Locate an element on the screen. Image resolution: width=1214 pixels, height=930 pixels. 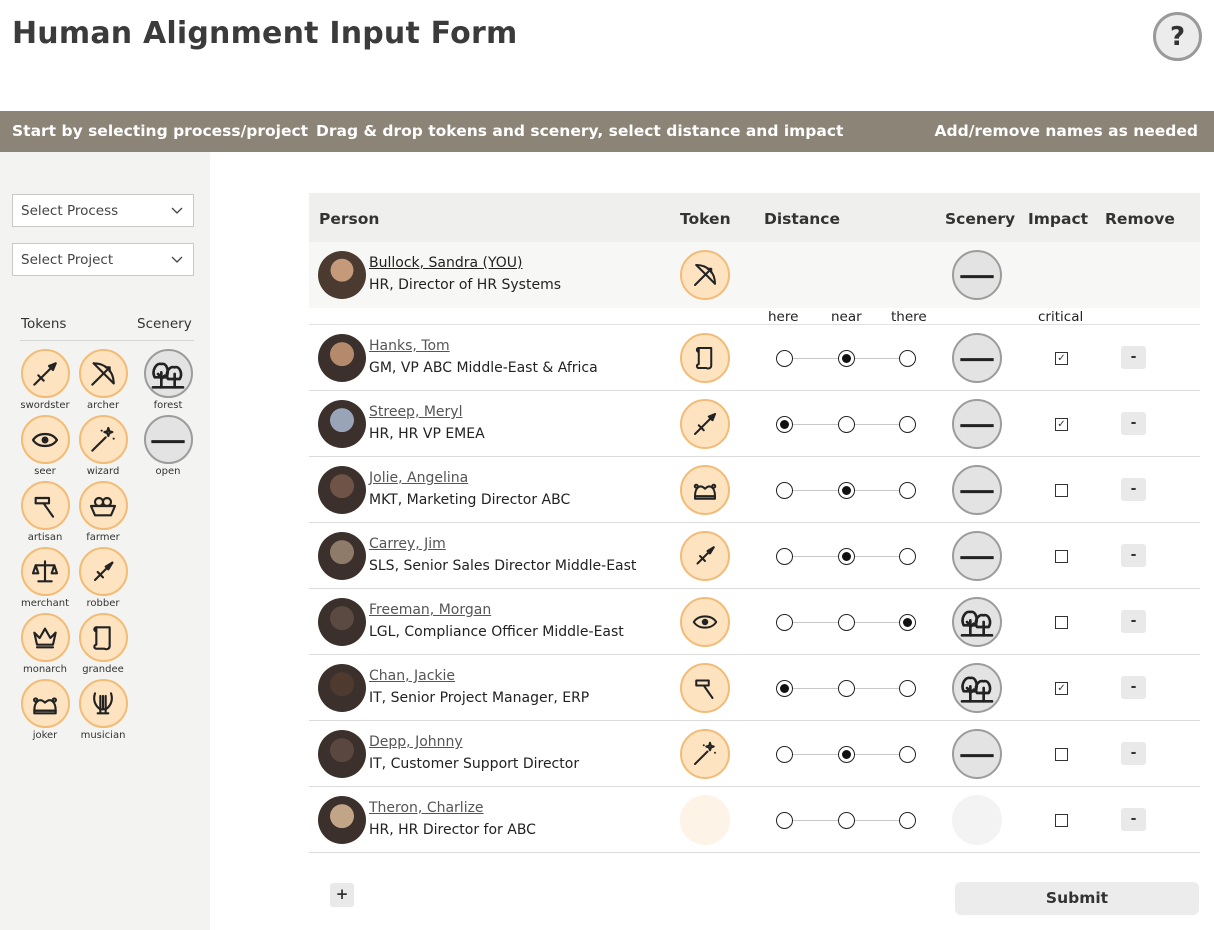
palette-scenery-forest: forest is located at coordinates (168, 380).